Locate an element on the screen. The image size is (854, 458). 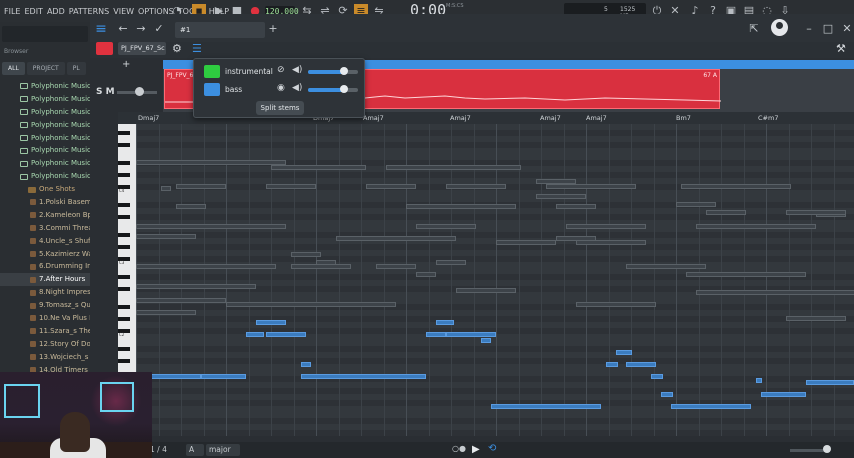
avatar is located at coordinates (779, 27).